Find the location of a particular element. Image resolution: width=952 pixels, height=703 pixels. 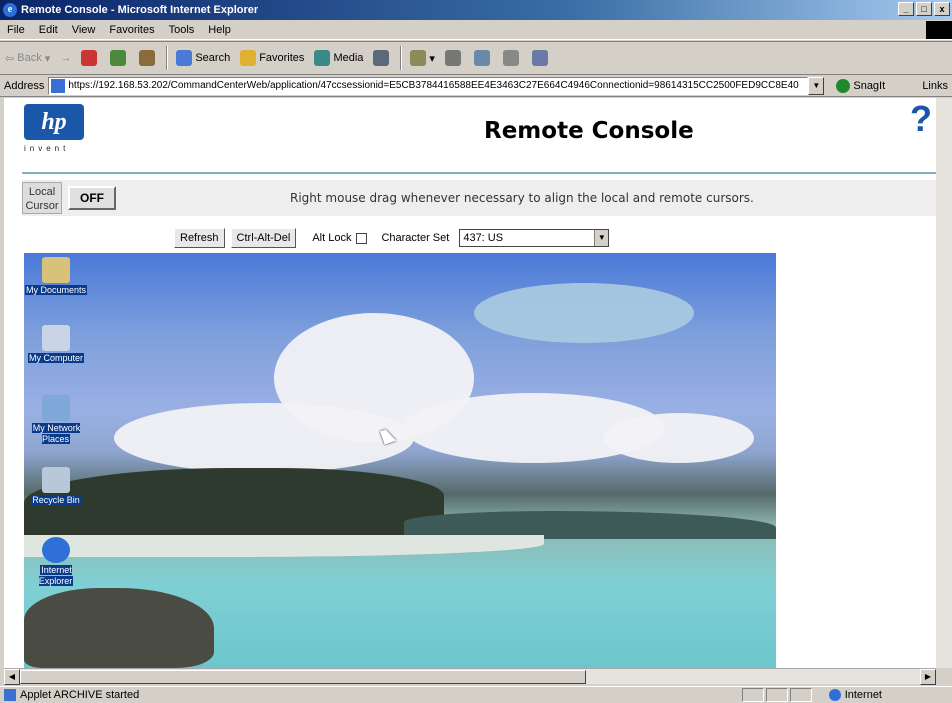

refresh-button is located at coordinates (119, 58).